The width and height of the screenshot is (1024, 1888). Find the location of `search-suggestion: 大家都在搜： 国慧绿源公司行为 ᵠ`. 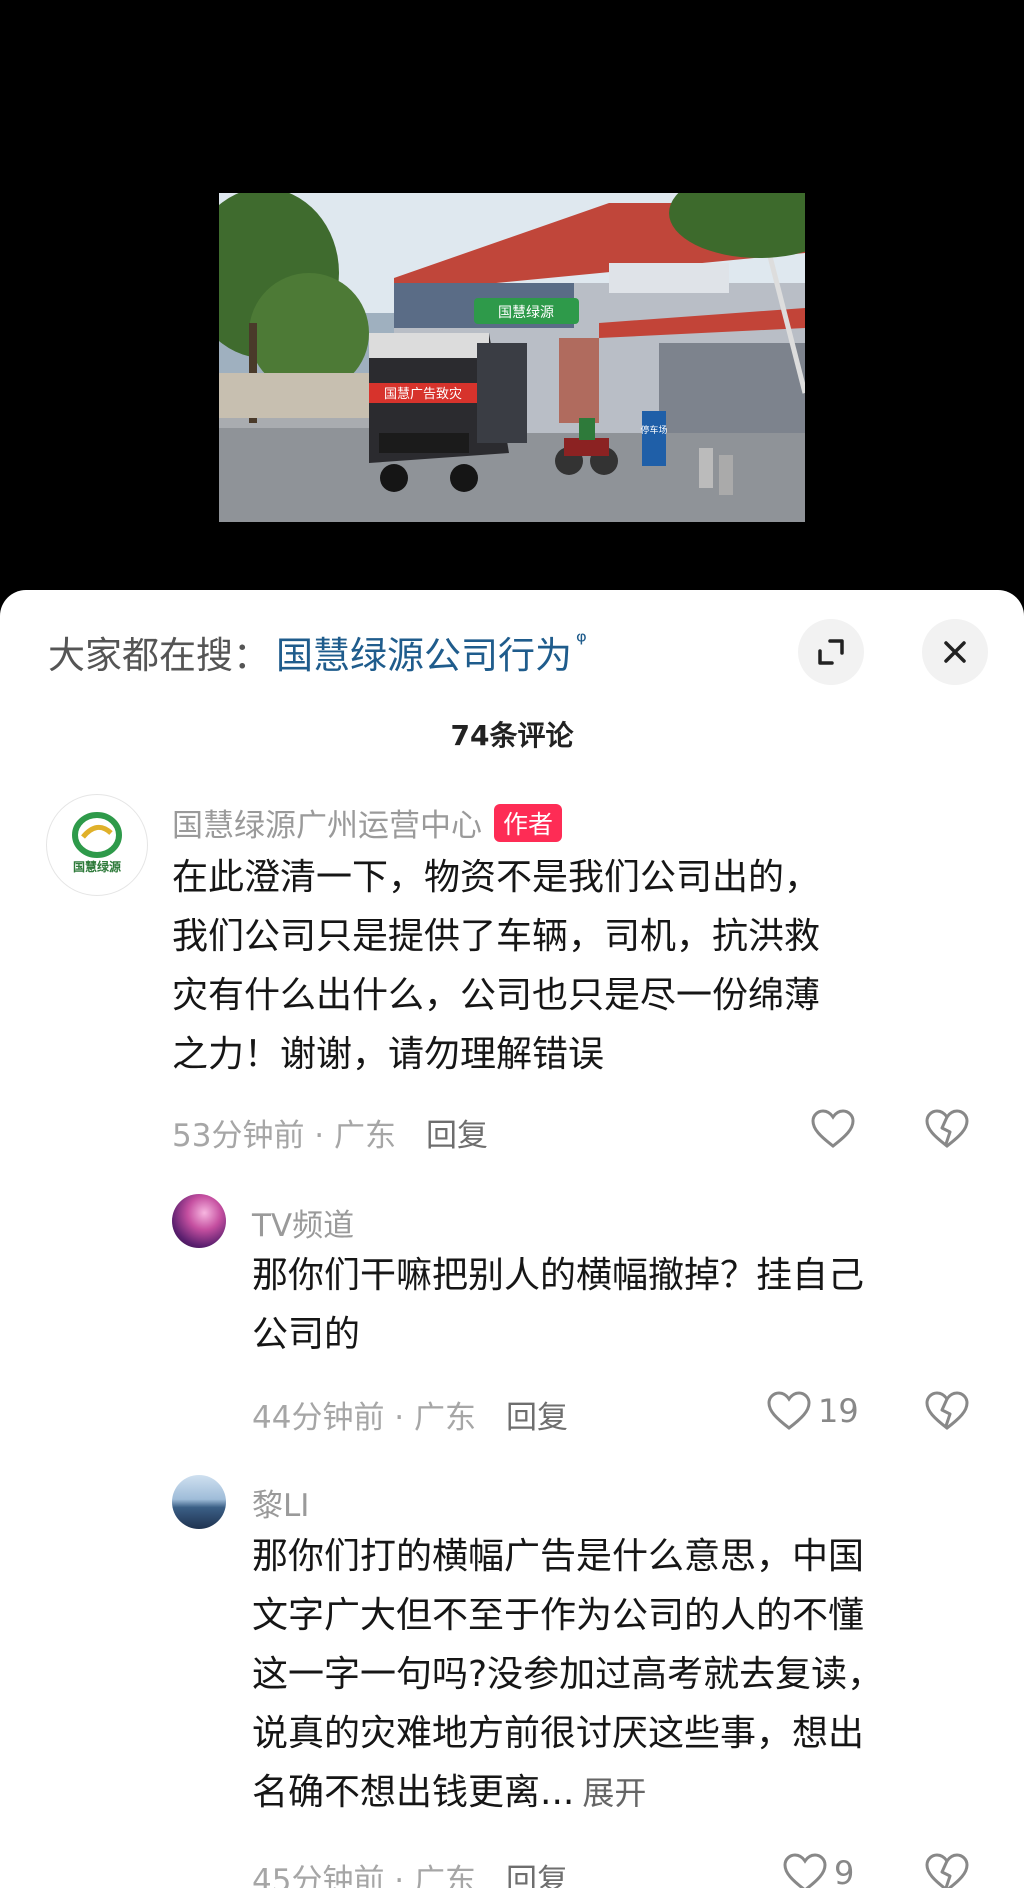

search-suggestion: 大家都在搜： 国慧绿源公司行为 ᵠ is located at coordinates (317, 652).